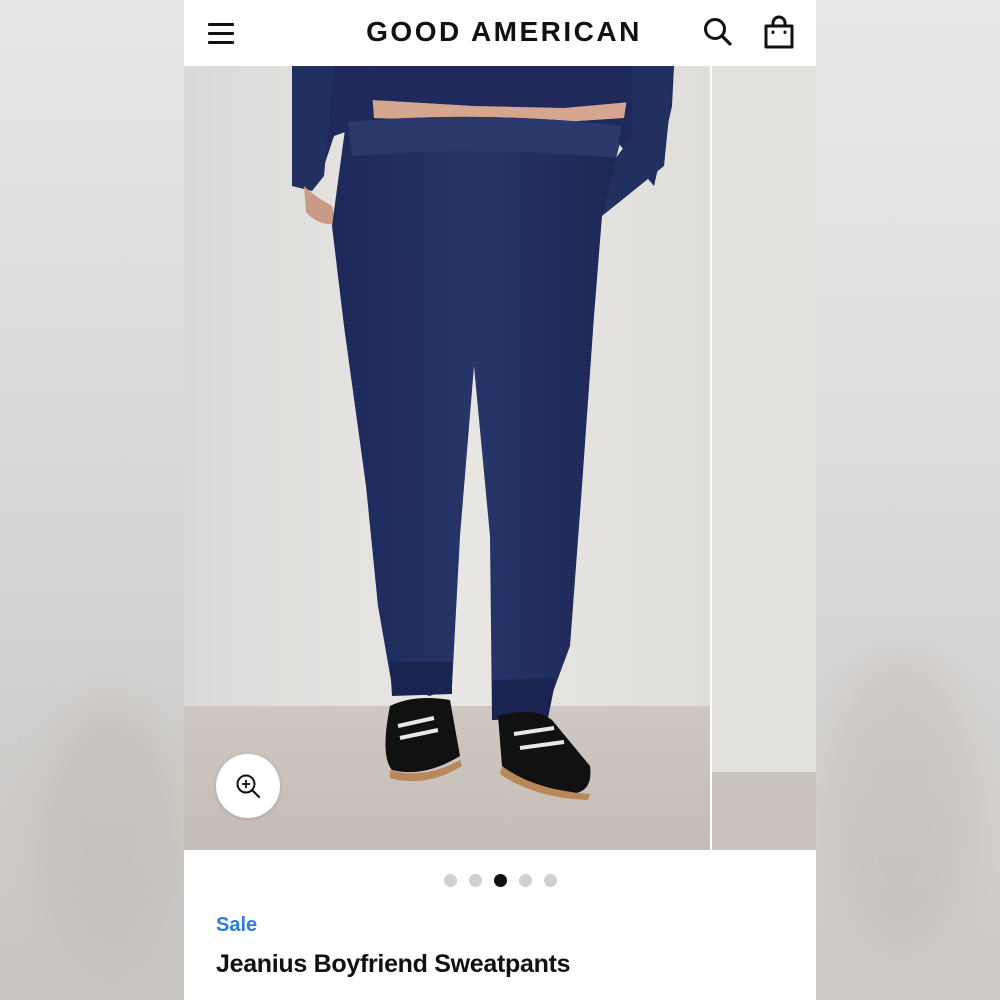  What do you see at coordinates (504, 32) in the screenshot?
I see `brand-logo: GOOD AMERICAN` at bounding box center [504, 32].